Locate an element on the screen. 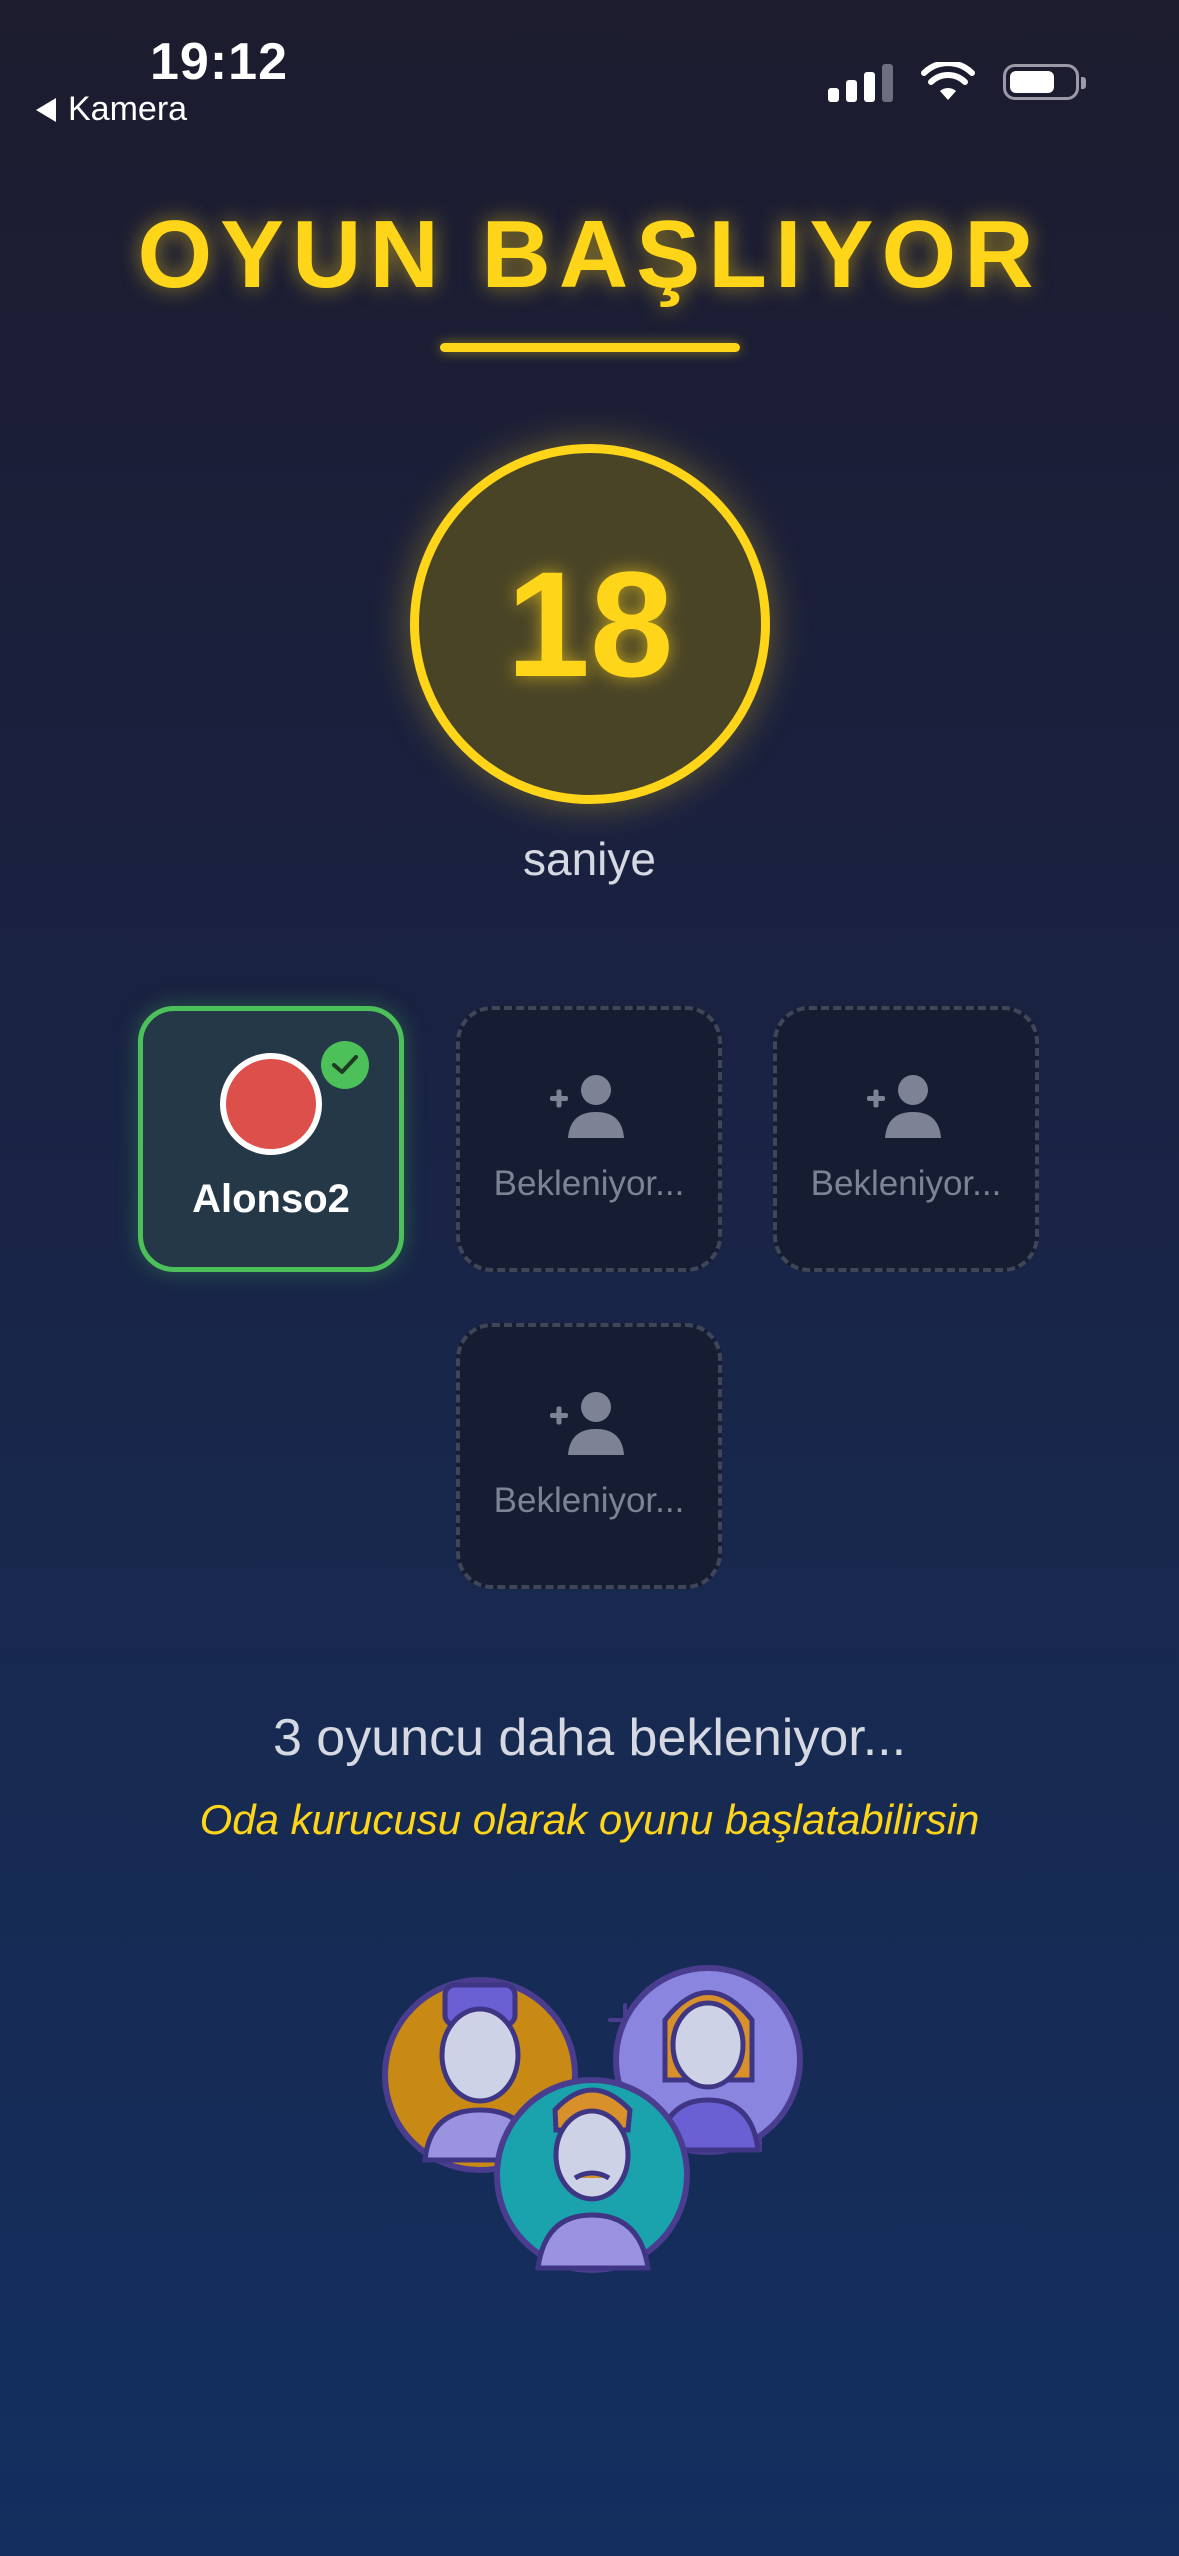  back-to-camera-link: Kamera is located at coordinates (111, 109).